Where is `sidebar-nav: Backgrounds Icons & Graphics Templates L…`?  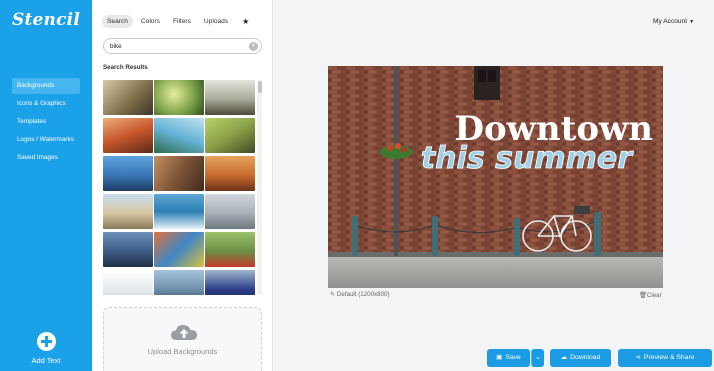
sidebar-nav: Backgrounds Icons & Graphics Templates L… is located at coordinates (46, 123).